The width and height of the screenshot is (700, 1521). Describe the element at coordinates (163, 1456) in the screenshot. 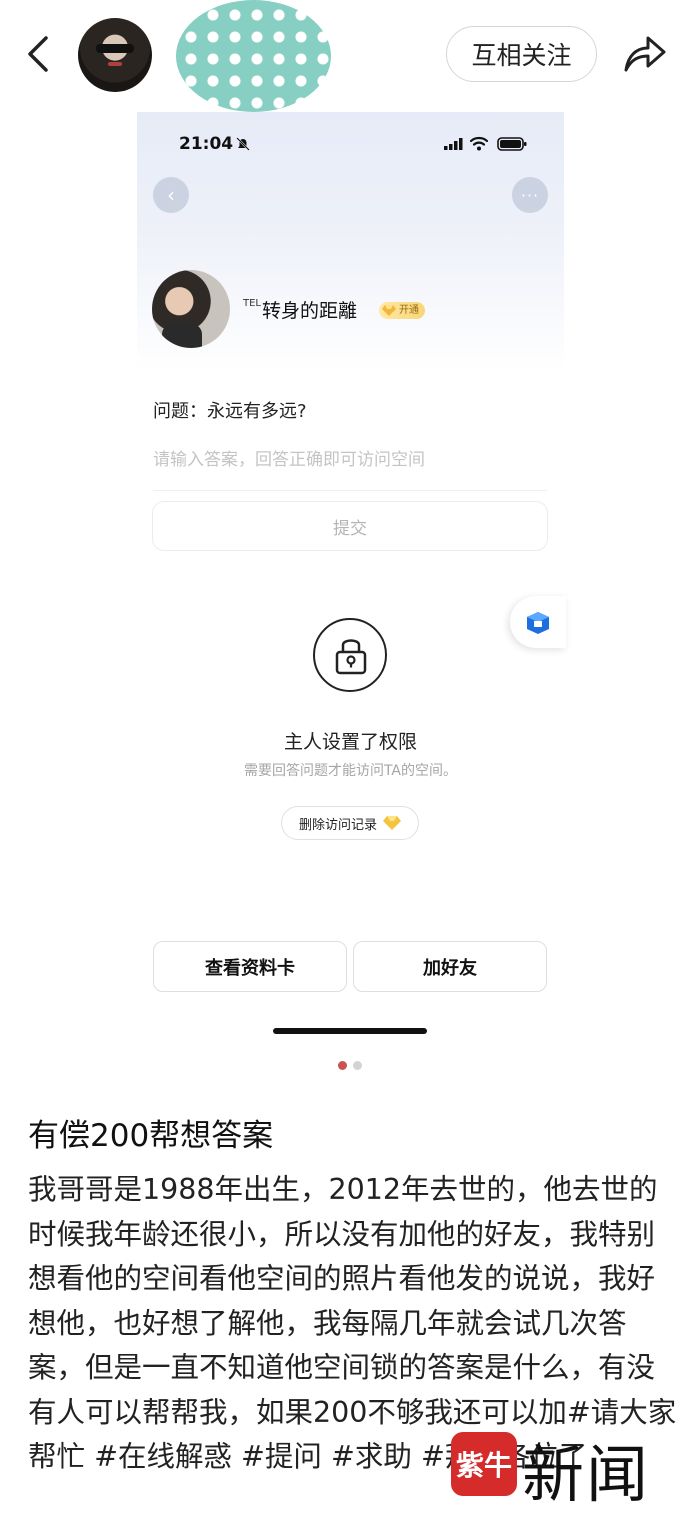

I see `hashtag: #在线解惑` at that location.